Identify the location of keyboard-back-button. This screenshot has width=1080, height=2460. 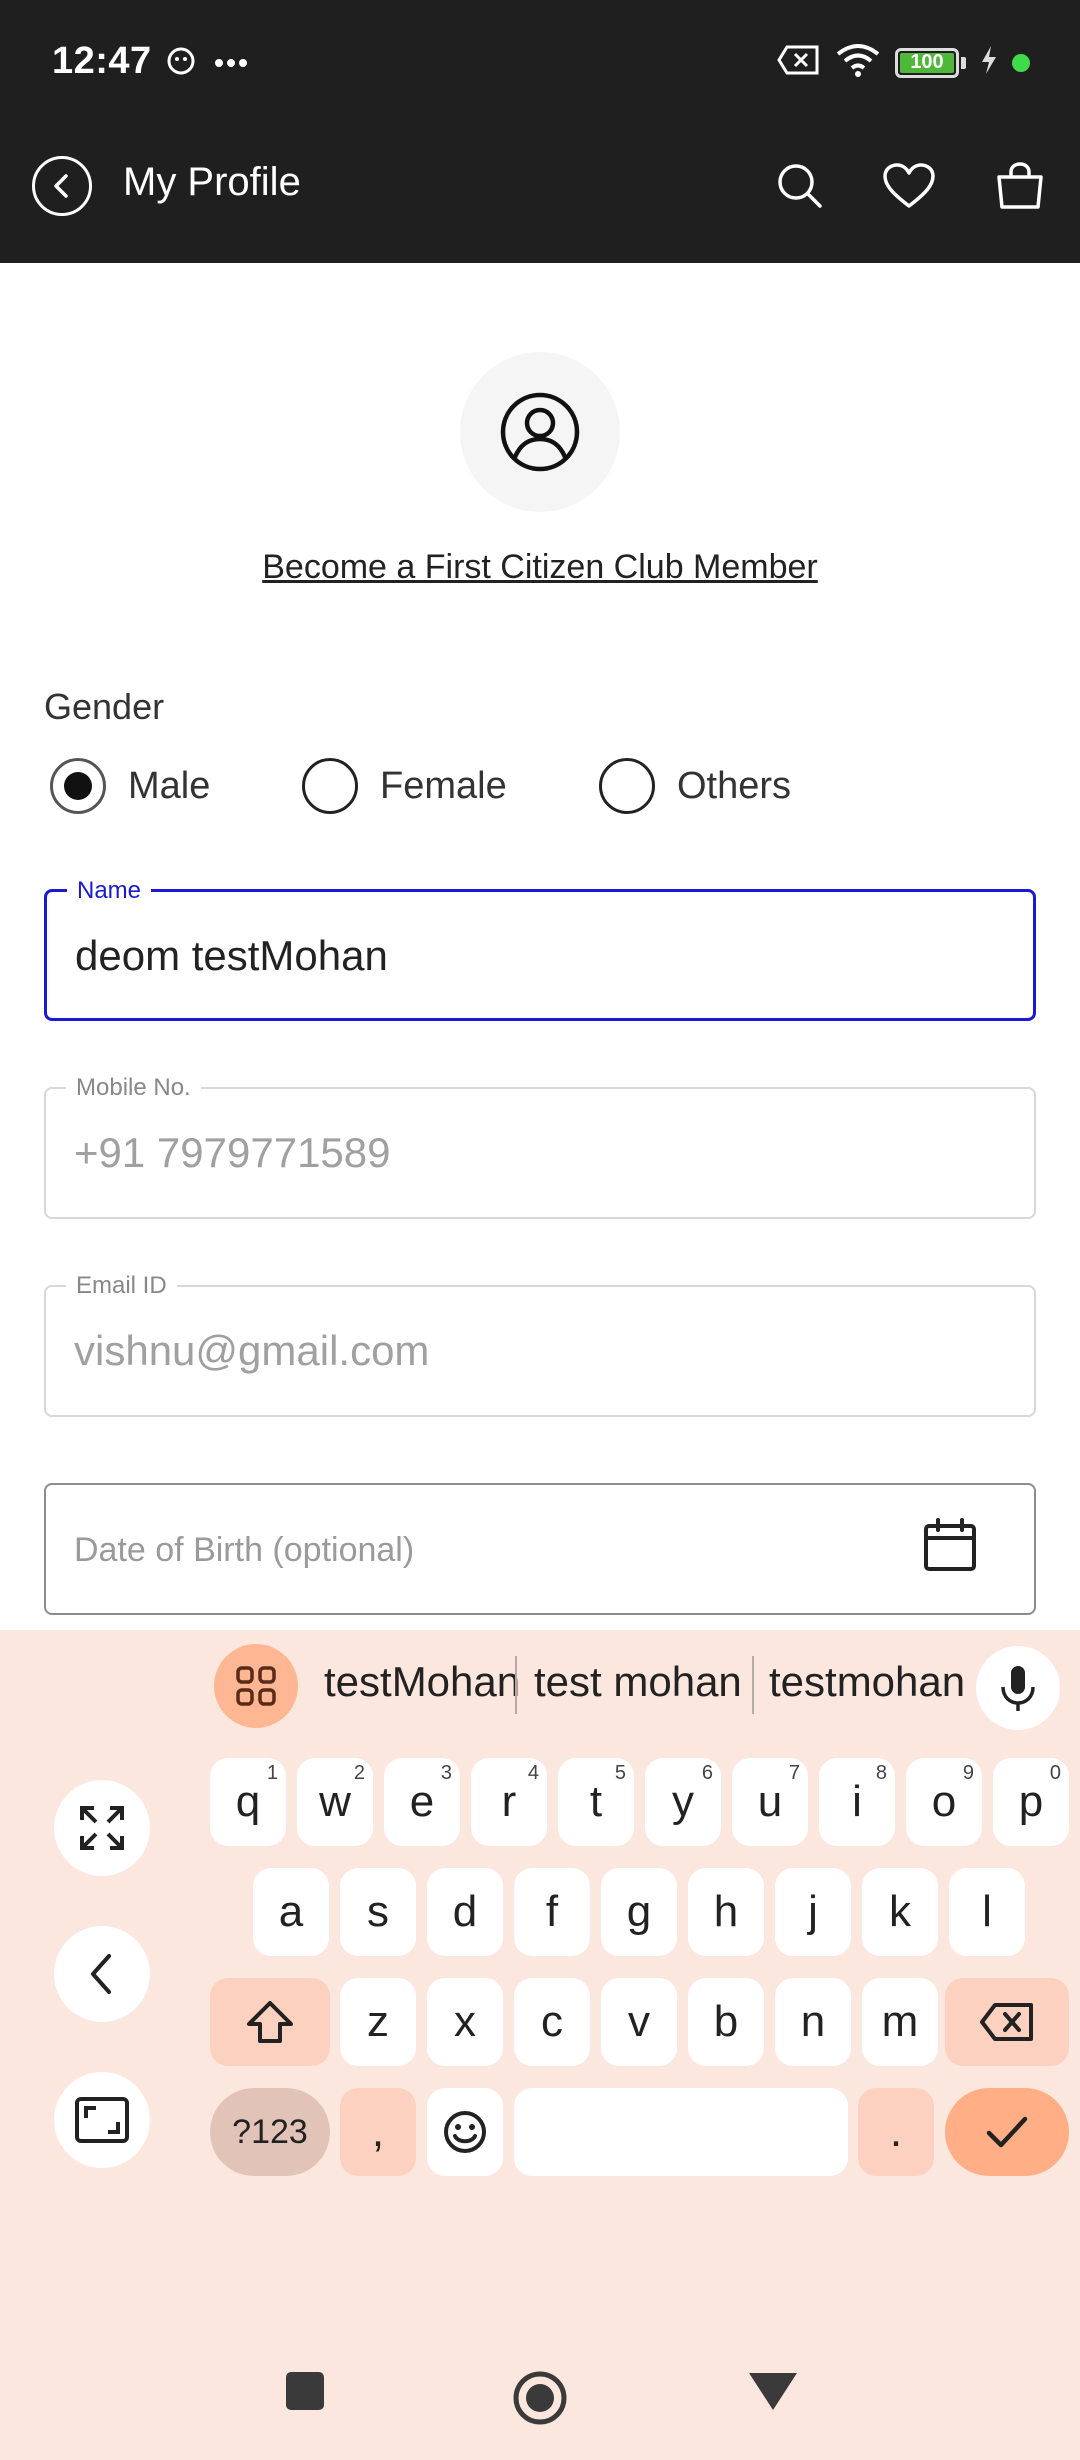
(102, 1974).